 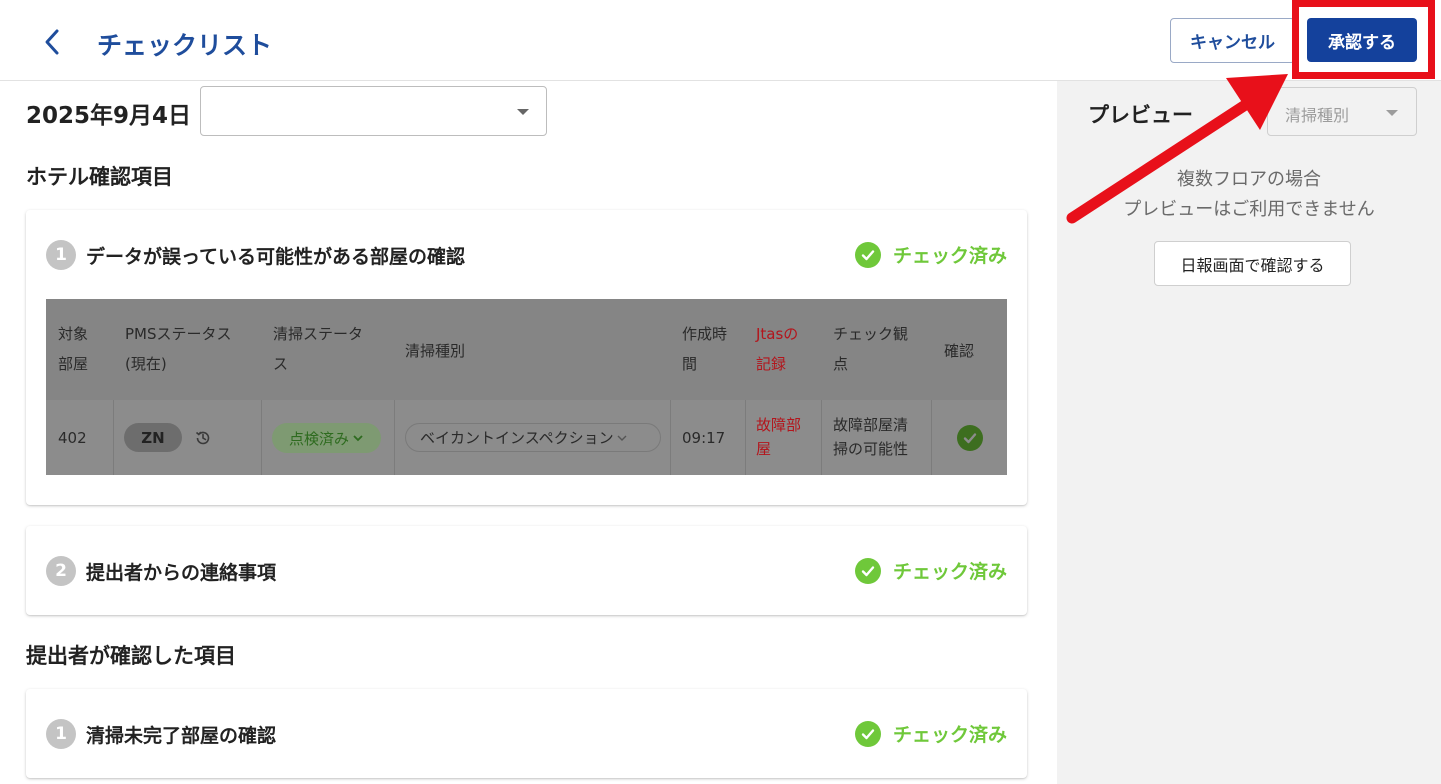 I want to click on th-check-point: チェック観 点, so click(x=871, y=349).